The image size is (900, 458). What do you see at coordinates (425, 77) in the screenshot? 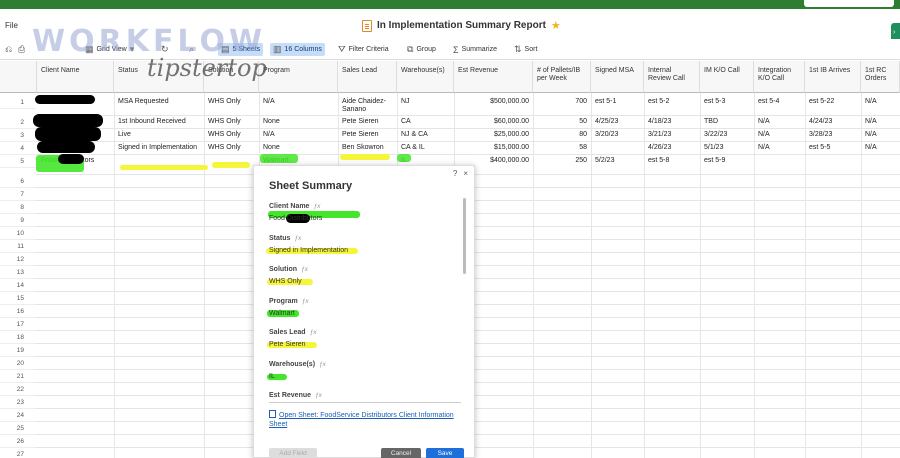
I see `col-header-warehouse: Warehouse(s)` at bounding box center [425, 77].